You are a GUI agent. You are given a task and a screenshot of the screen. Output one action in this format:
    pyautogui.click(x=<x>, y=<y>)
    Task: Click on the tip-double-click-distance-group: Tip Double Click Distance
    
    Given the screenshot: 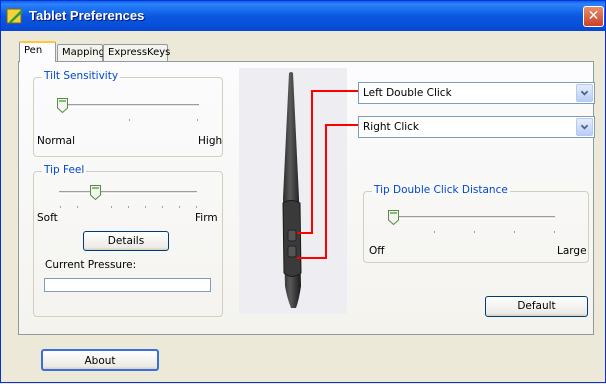 What is the action you would take?
    pyautogui.click(x=476, y=223)
    